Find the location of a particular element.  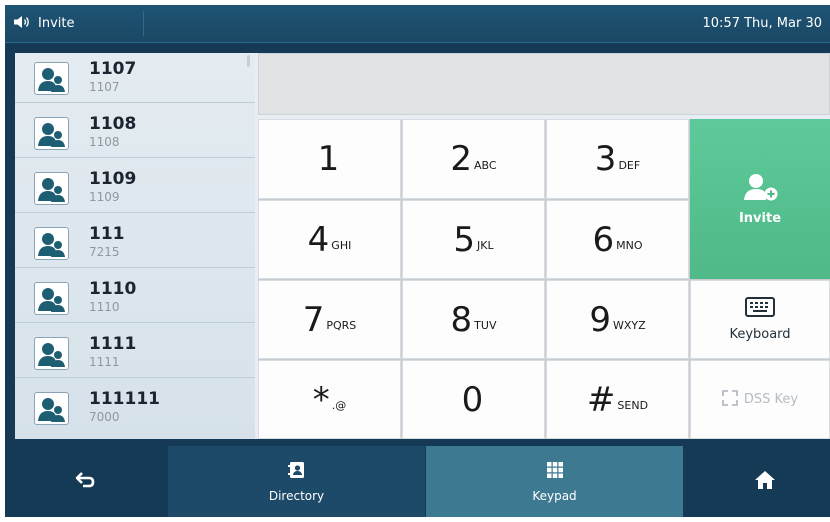

contact-name: 1107 is located at coordinates (113, 69).